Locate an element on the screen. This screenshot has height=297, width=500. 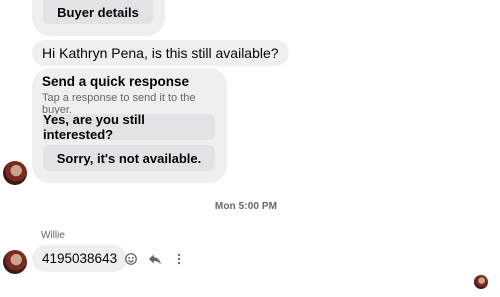
sender-name: Willie is located at coordinates (53, 235).